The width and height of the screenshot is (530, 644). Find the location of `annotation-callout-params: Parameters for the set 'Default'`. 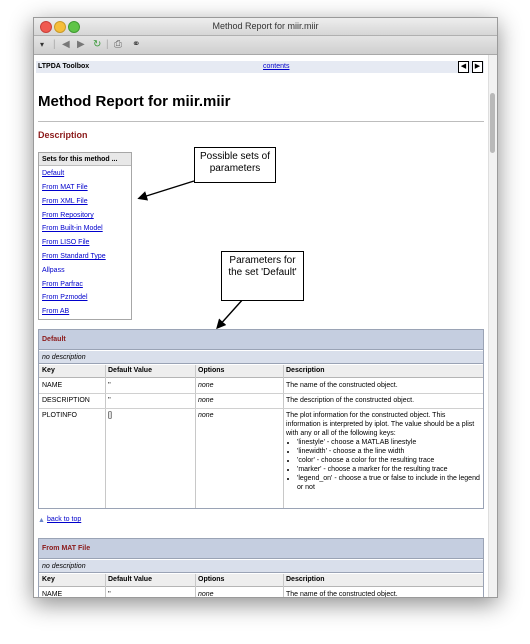

annotation-callout-params: Parameters for the set 'Default' is located at coordinates (262, 276).